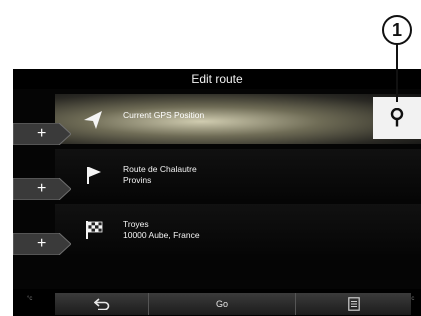 Image resolution: width=421 pixels, height=316 pixels. I want to click on go-button: Go, so click(222, 304).